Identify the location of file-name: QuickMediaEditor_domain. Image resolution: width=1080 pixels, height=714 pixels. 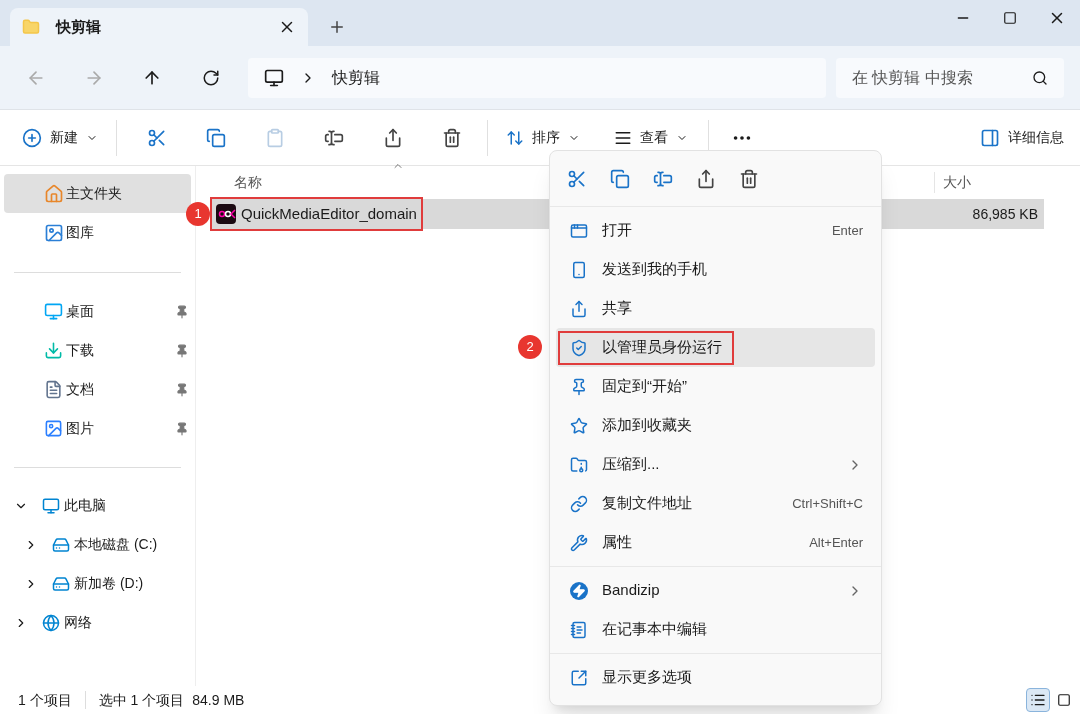
(329, 213).